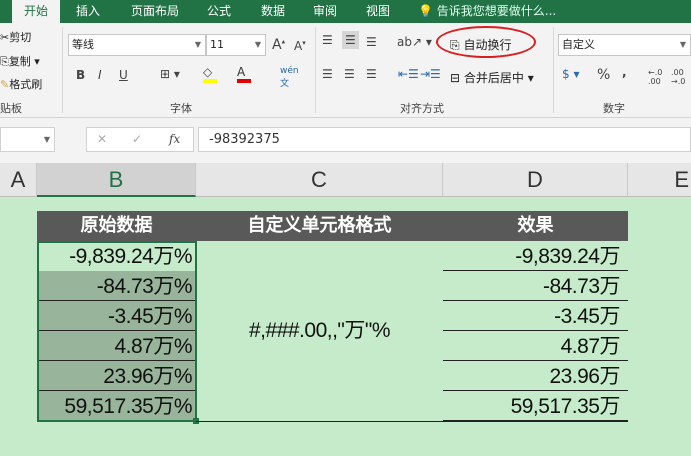 The width and height of the screenshot is (691, 456). What do you see at coordinates (4, 61) in the screenshot?
I see `copy-icon: ⎘` at bounding box center [4, 61].